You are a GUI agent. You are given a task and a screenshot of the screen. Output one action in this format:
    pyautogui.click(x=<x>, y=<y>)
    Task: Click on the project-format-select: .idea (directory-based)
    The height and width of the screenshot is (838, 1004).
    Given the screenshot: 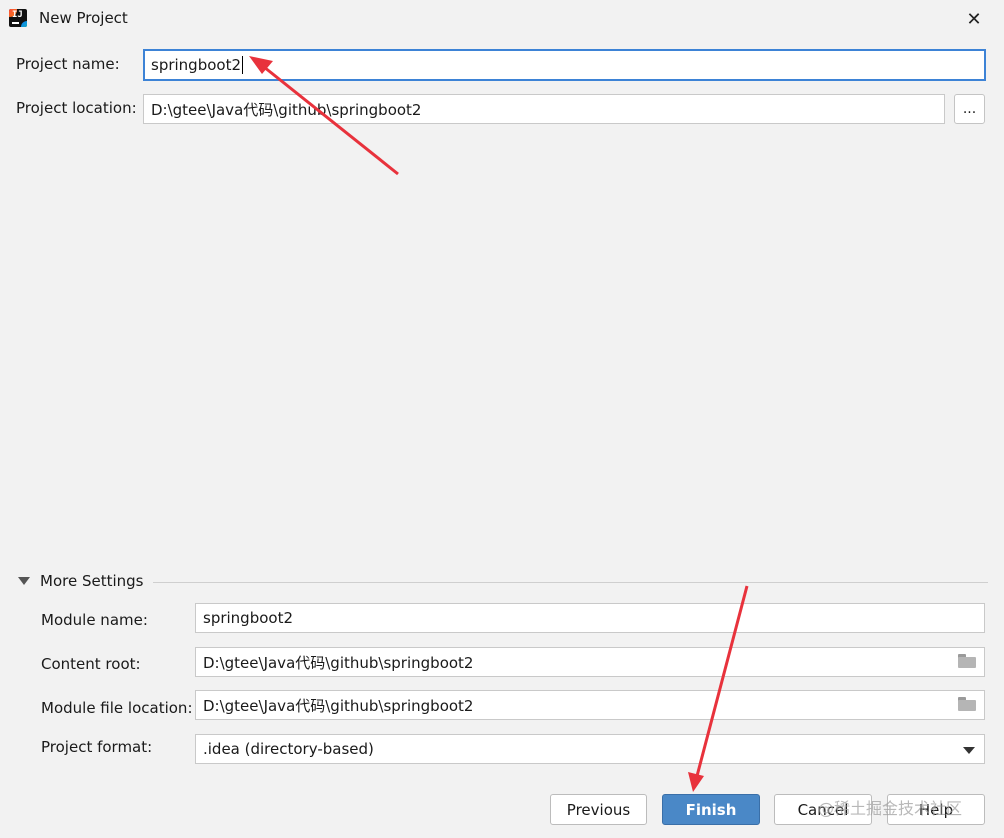 What is the action you would take?
    pyautogui.click(x=590, y=749)
    